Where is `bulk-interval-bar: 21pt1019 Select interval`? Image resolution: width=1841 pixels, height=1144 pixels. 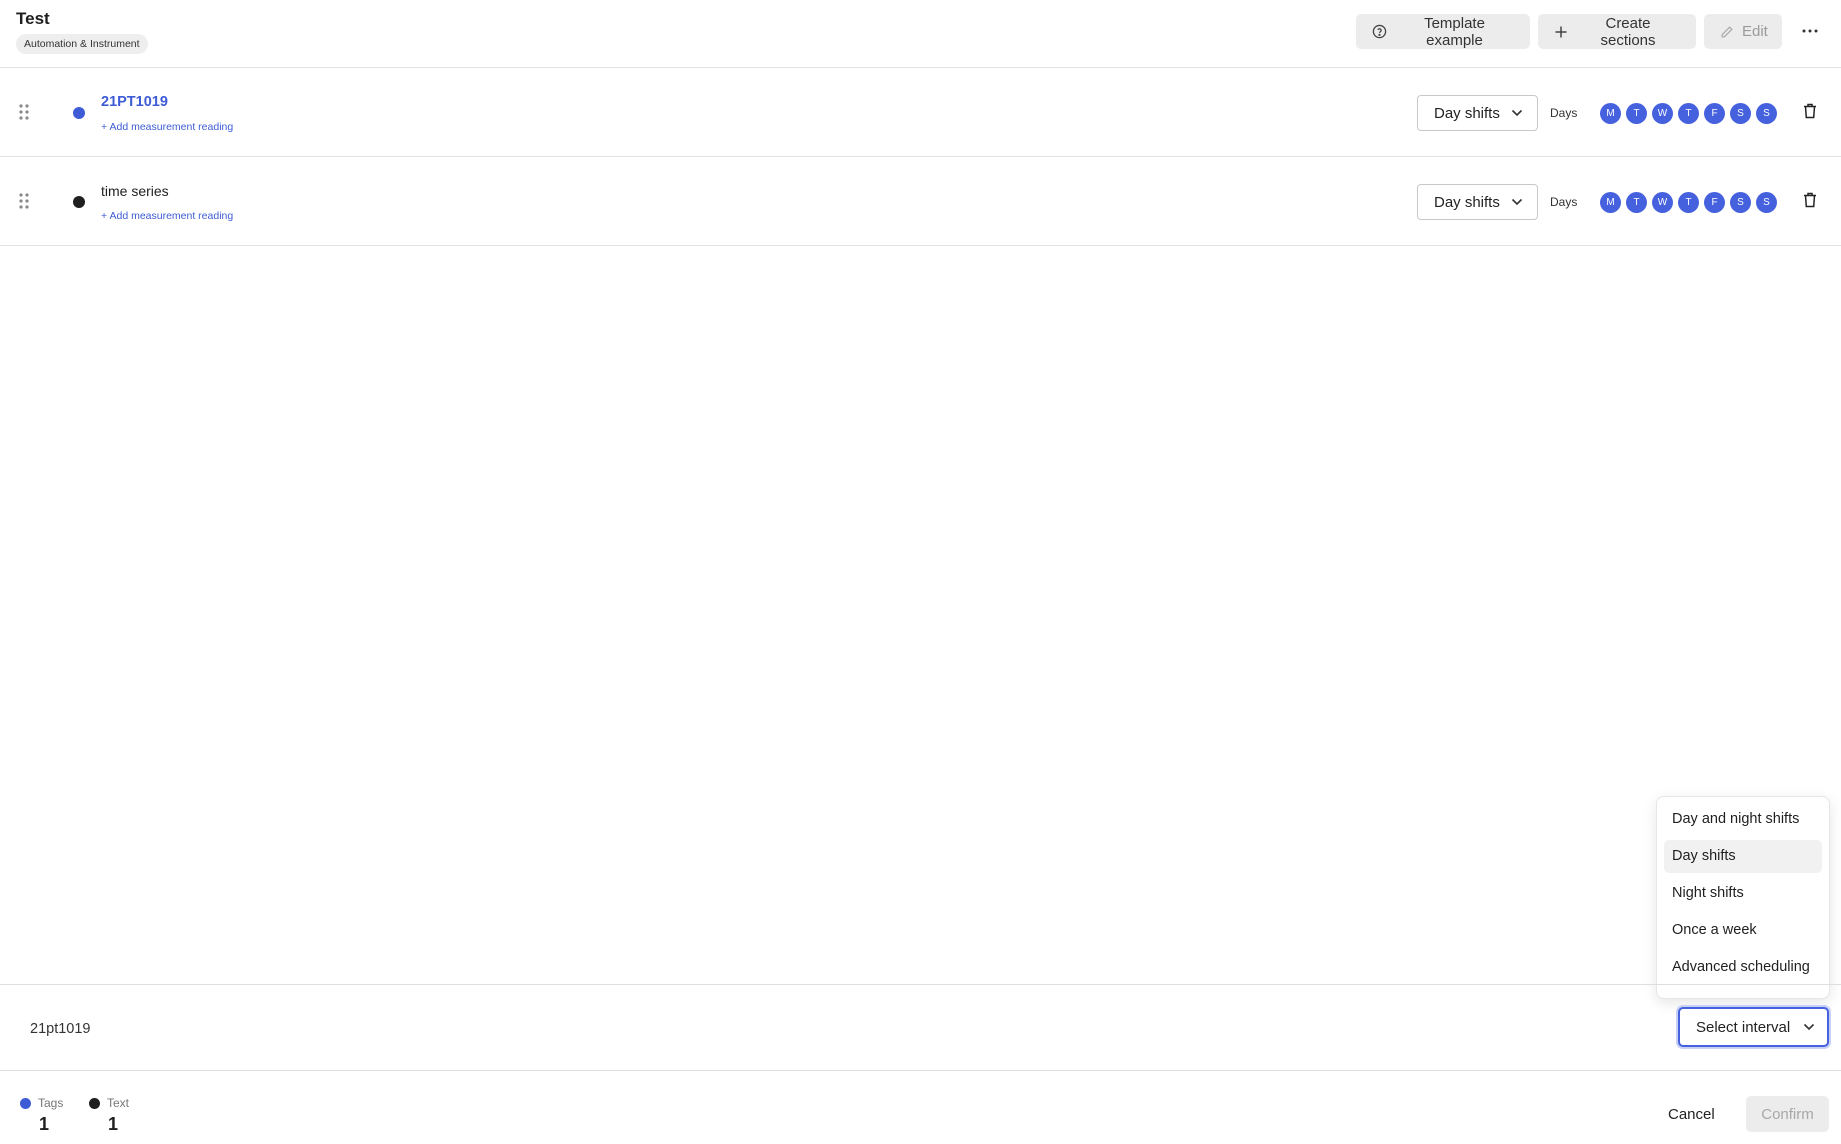
bulk-interval-bar: 21pt1019 Select interval is located at coordinates (920, 1027).